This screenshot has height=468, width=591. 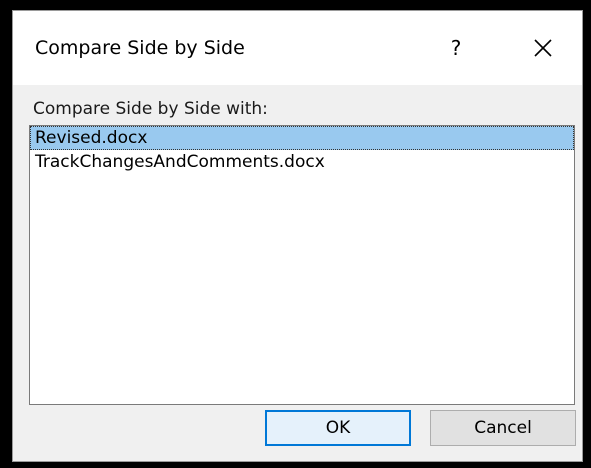 I want to click on close-icon, so click(x=543, y=48).